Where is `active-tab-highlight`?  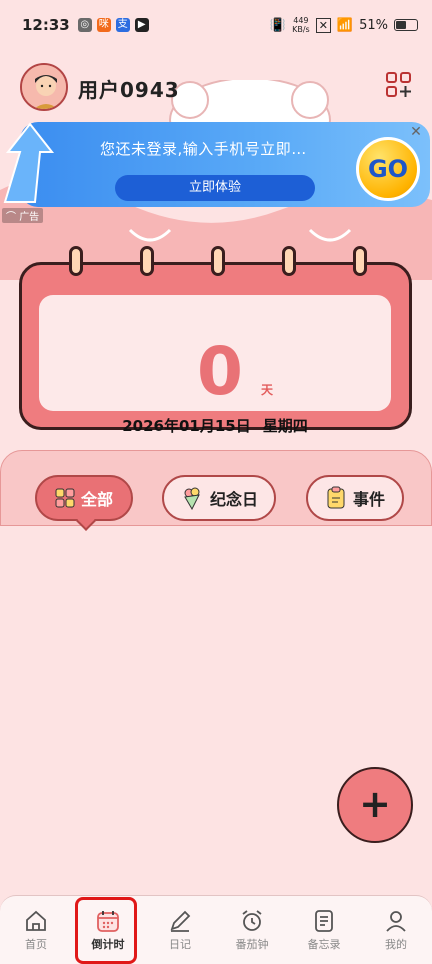 active-tab-highlight is located at coordinates (106, 930).